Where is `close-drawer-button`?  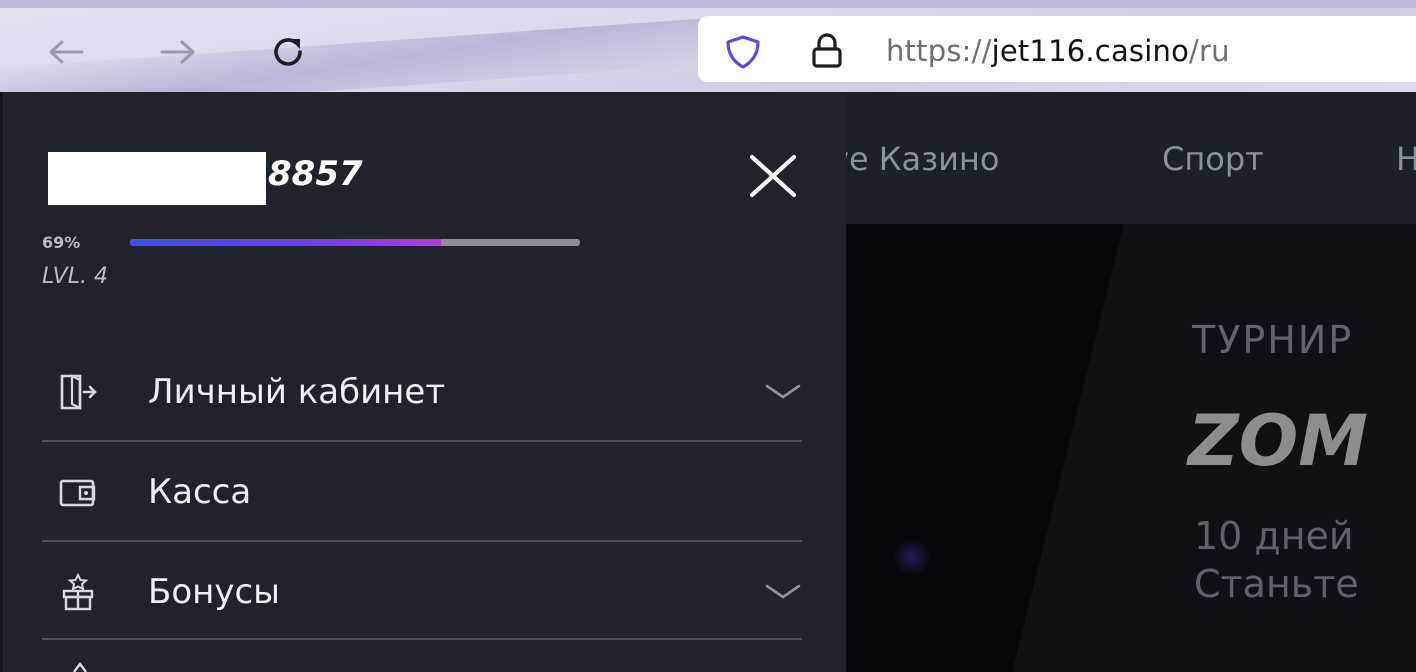
close-drawer-button is located at coordinates (773, 176).